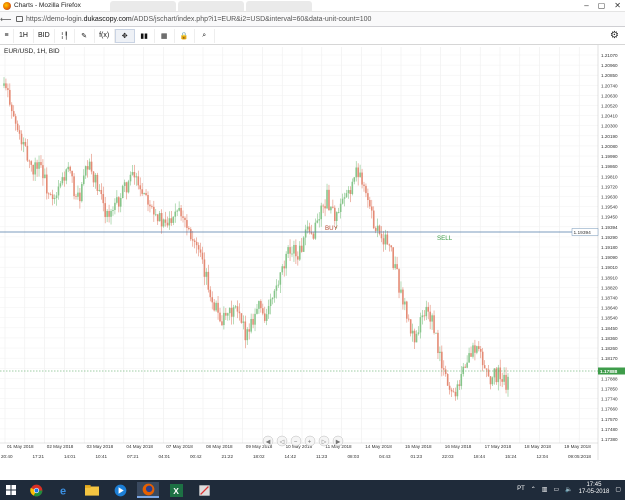 The width and height of the screenshot is (625, 500). What do you see at coordinates (7, 35) in the screenshot?
I see `menu-icon: ≡` at bounding box center [7, 35].